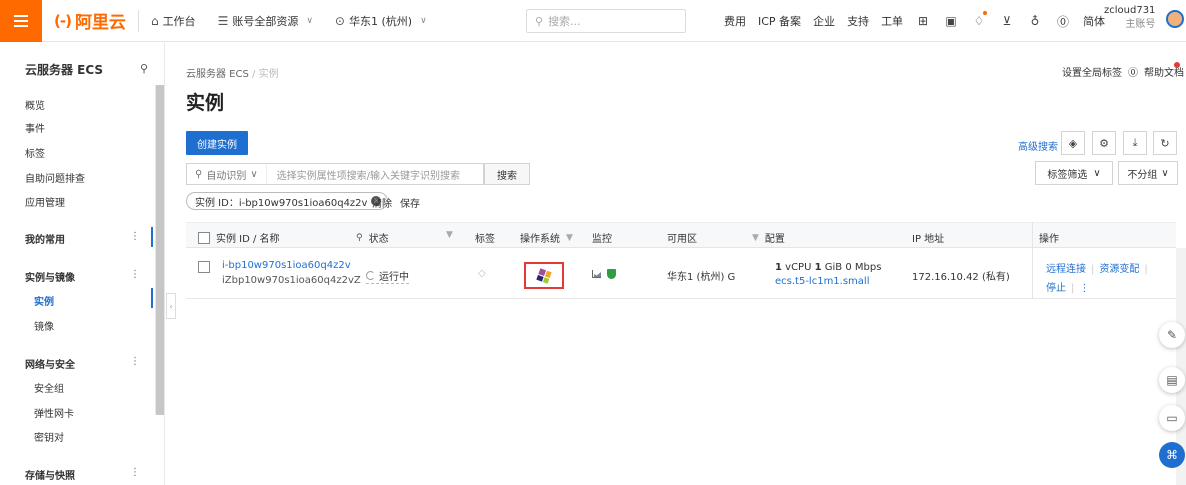 This screenshot has height=485, width=1186. Describe the element at coordinates (824, 21) in the screenshot. I see `enterprise-link: 企业` at that location.